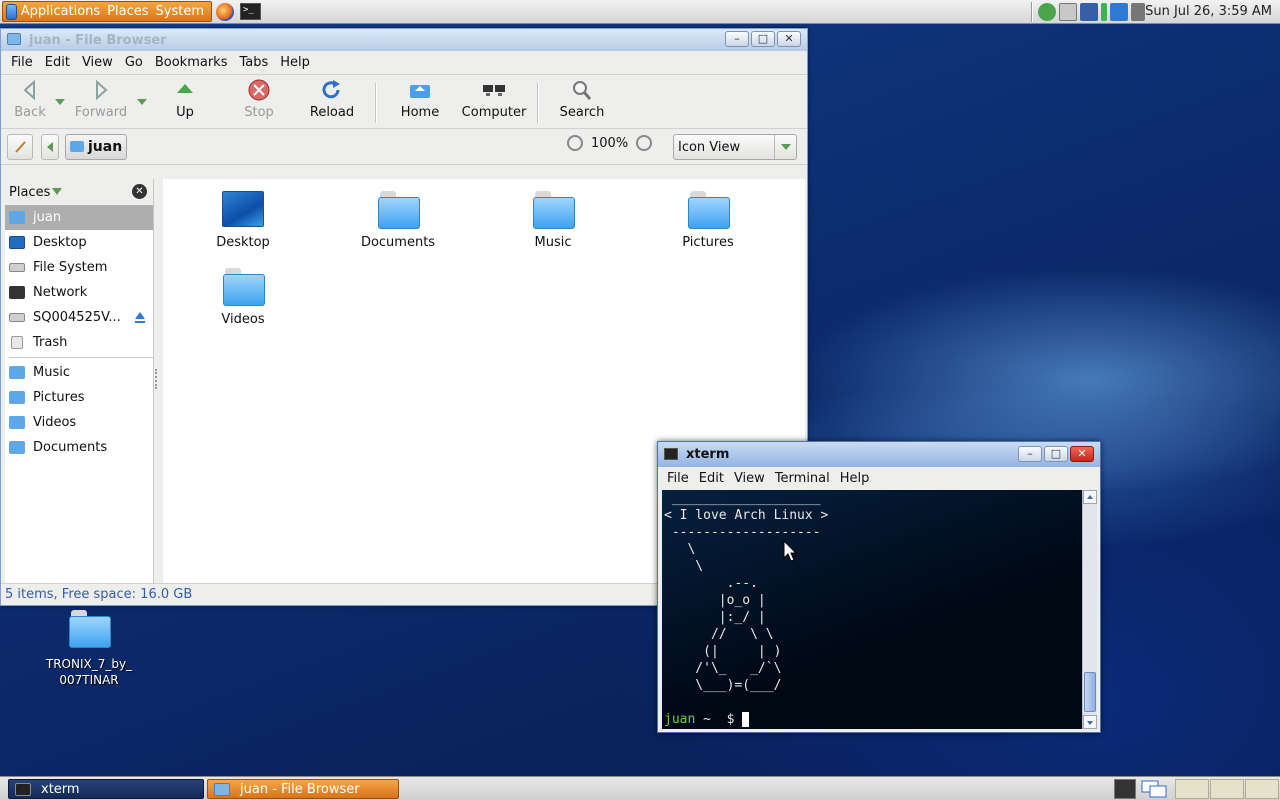 This screenshot has width=1280, height=800. I want to click on search-icon, so click(582, 90).